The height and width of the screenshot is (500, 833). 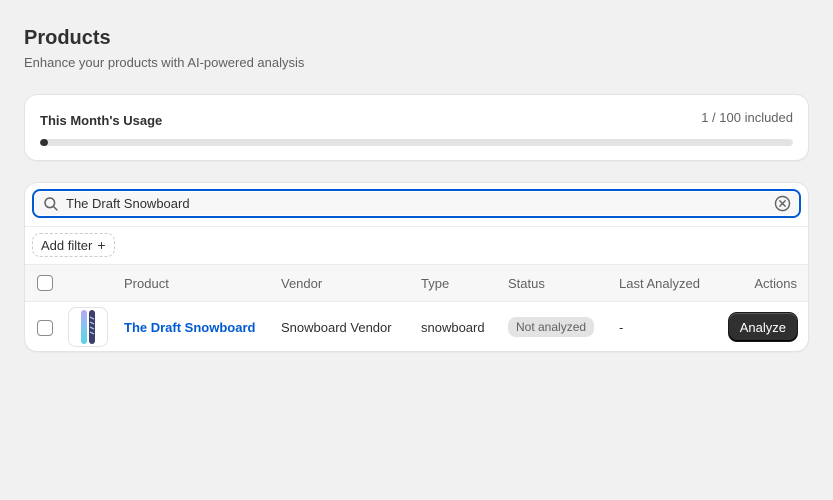 I want to click on column-header-product: Product, so click(x=202, y=283).